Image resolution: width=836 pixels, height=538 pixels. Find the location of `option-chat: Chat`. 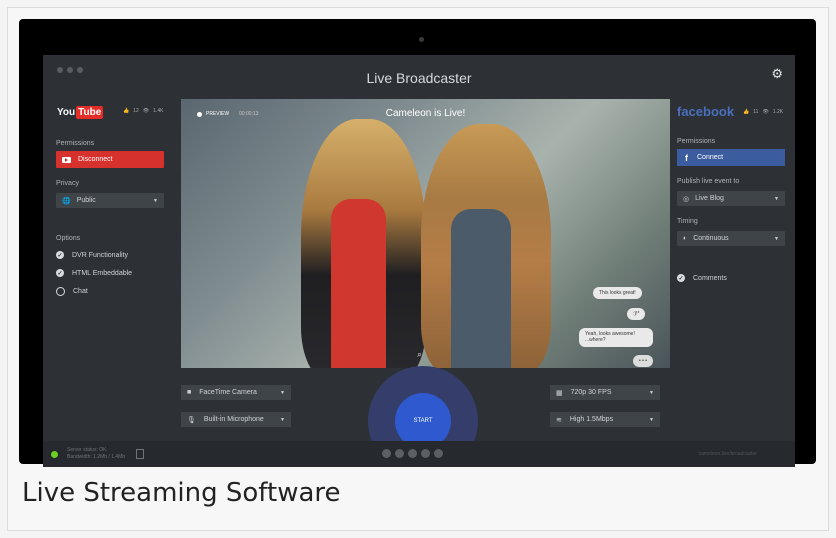

option-chat: Chat is located at coordinates (72, 291).